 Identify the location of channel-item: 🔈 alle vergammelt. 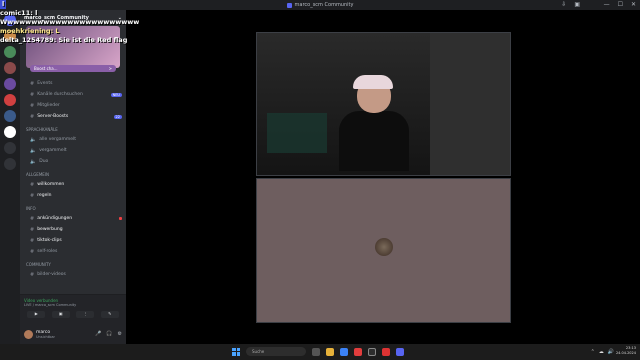
(74, 139).